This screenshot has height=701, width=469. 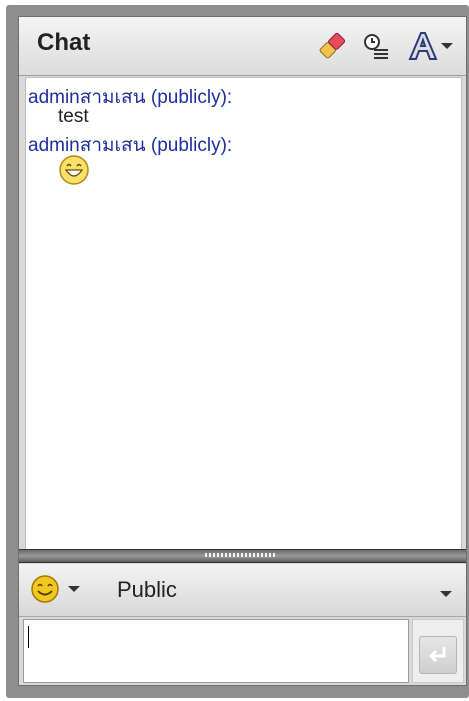 I want to click on message-text: test, so click(x=73, y=116).